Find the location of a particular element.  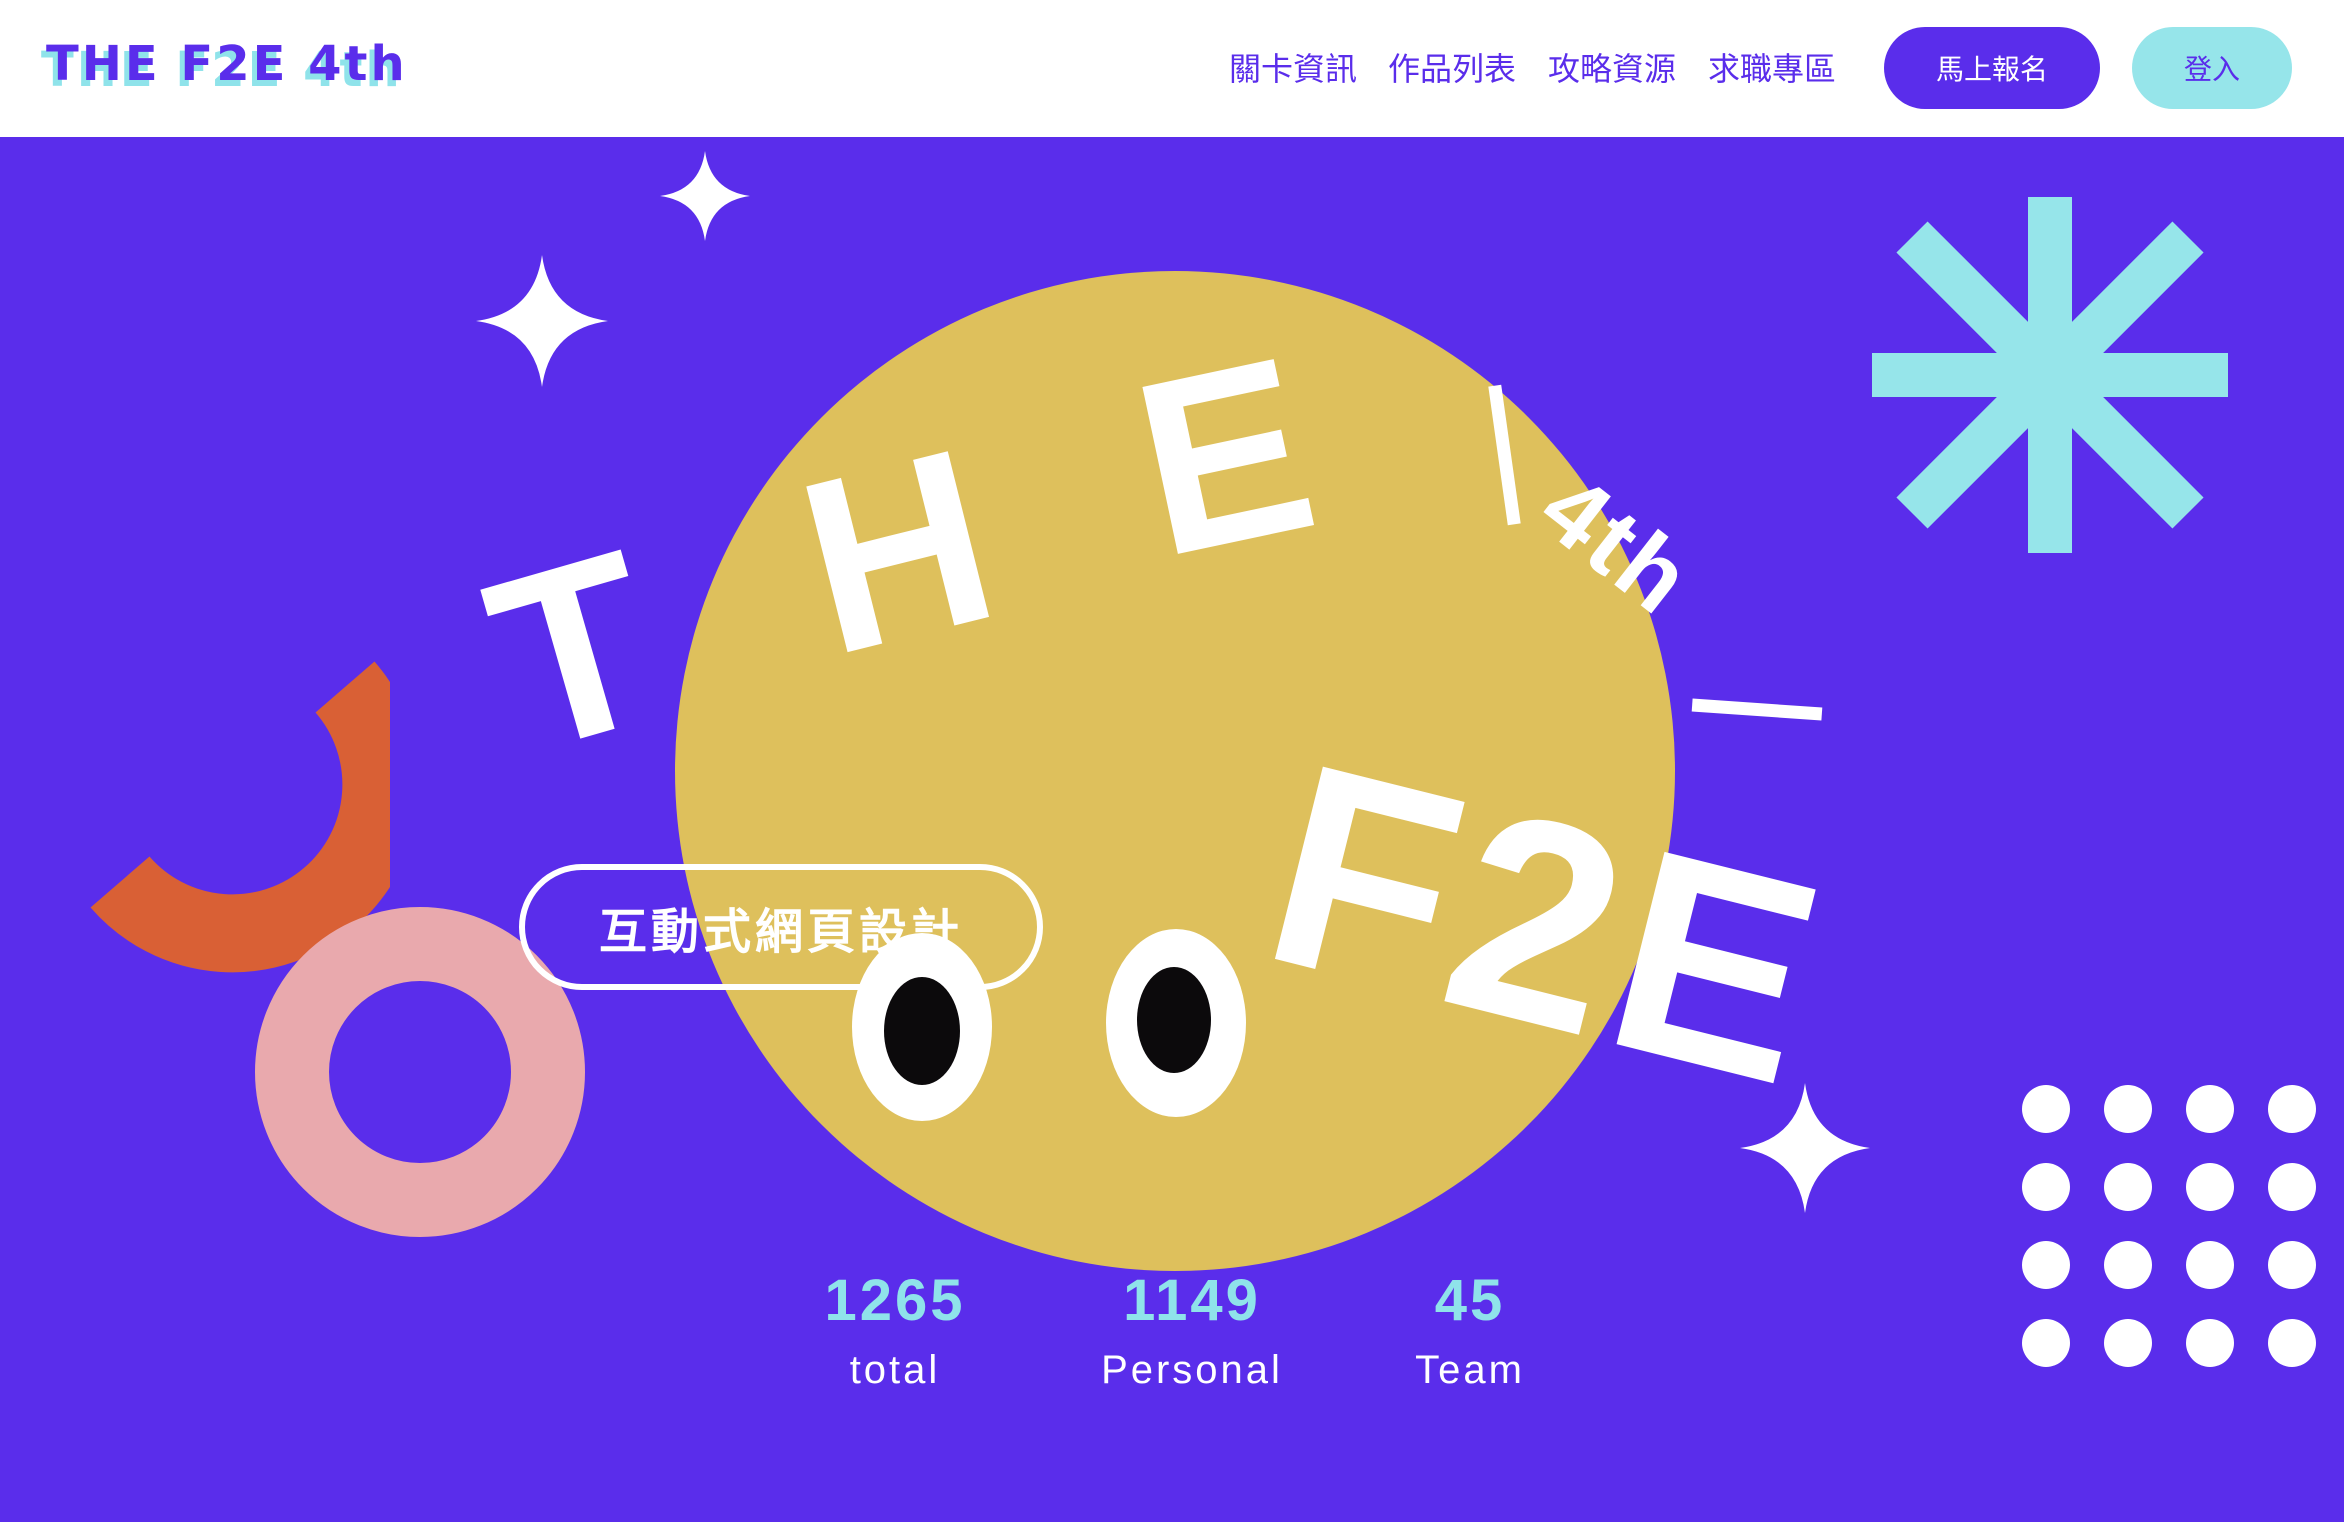

stat-total: 1265 total is located at coordinates (895, 1330).